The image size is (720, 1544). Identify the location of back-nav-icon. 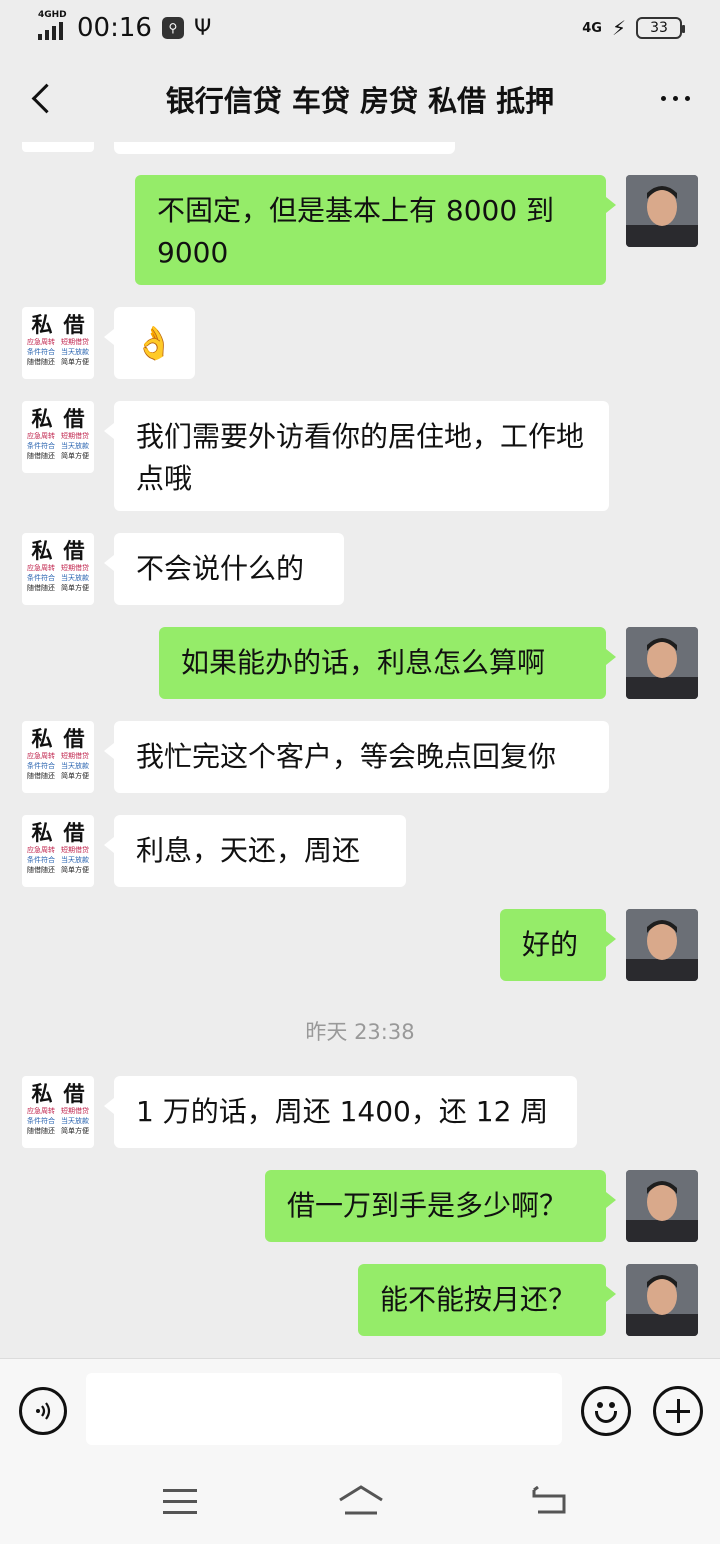
(549, 1501).